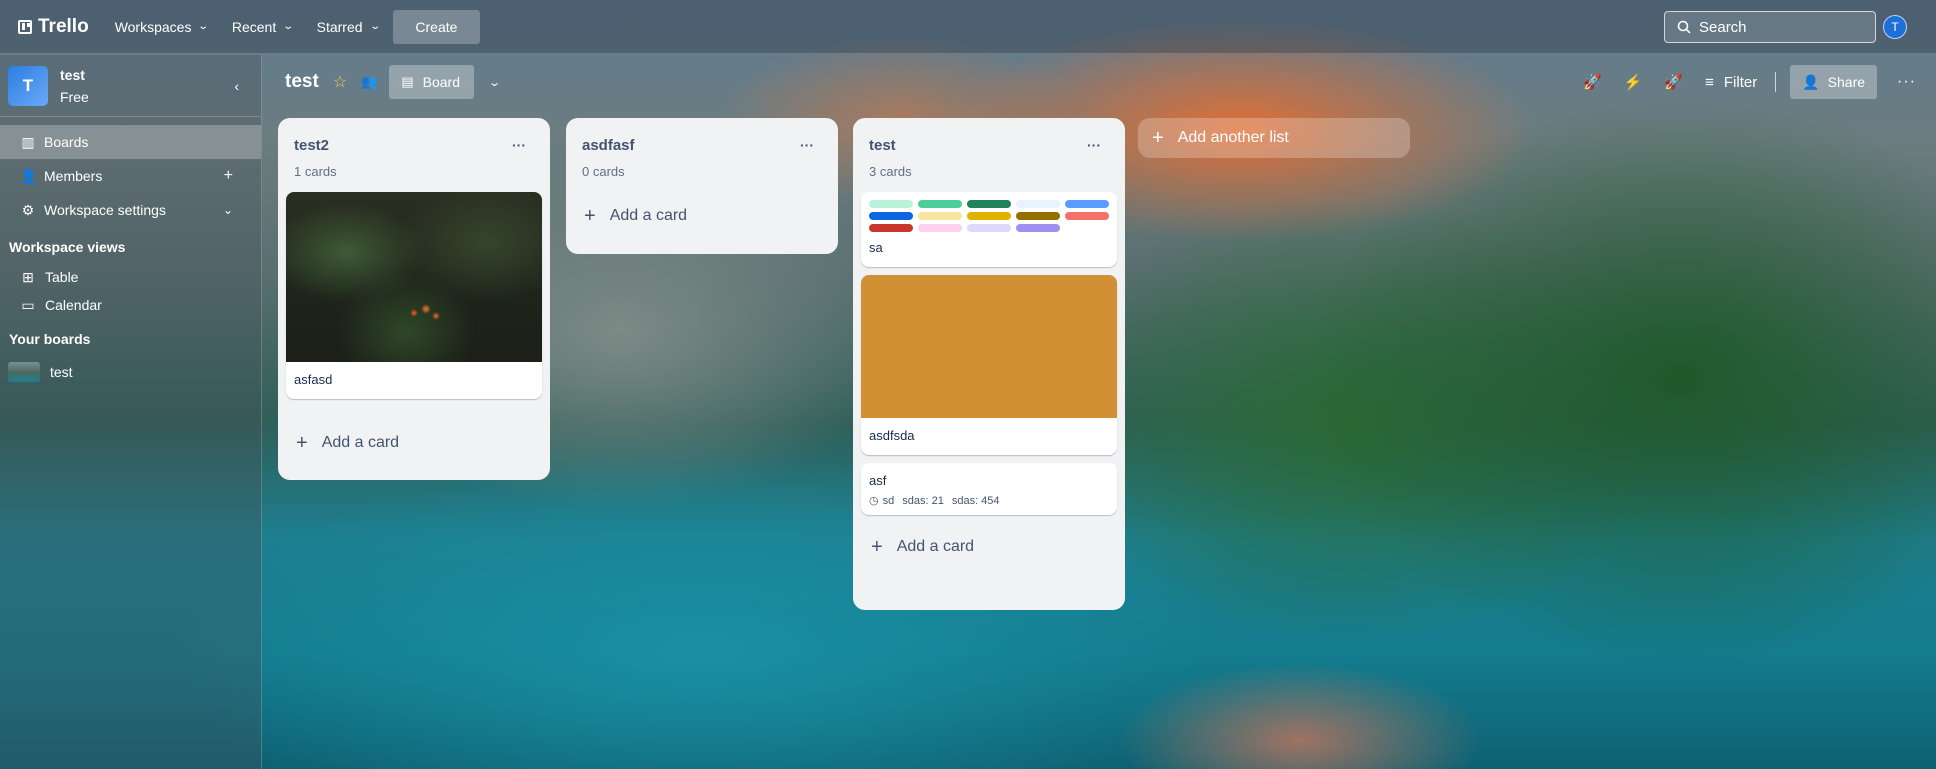  Describe the element at coordinates (360, 442) in the screenshot. I see `add-card-label: Add a card` at that location.